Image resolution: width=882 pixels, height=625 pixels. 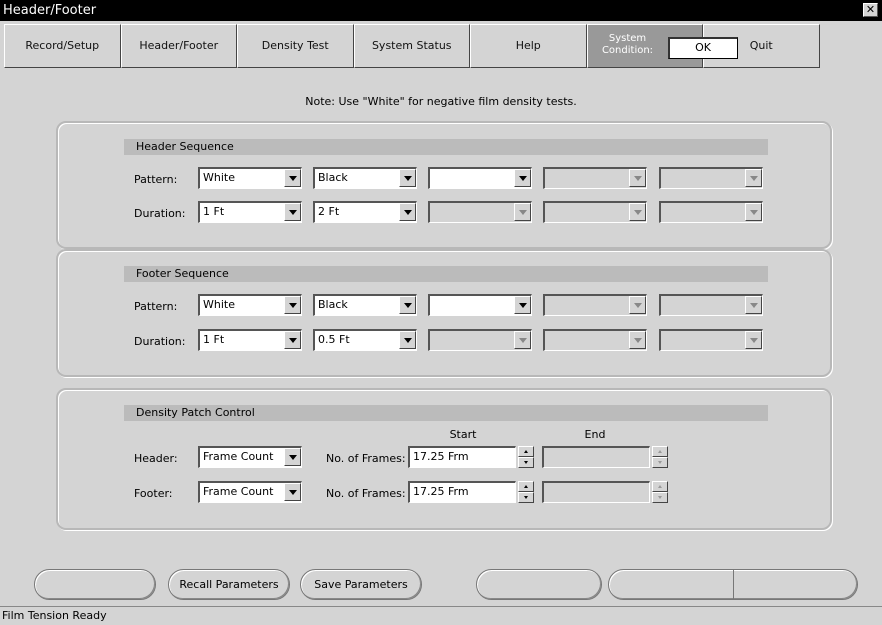 I want to click on header-duration-select-1: 1 Ft, so click(x=250, y=212).